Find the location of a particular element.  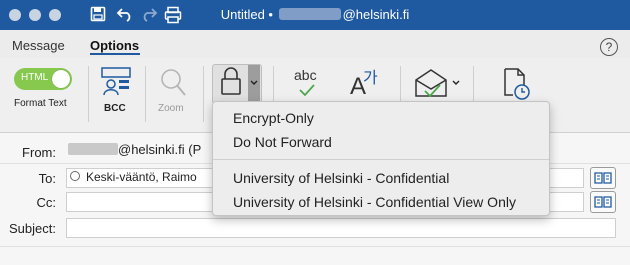

format-text-toggle: HTML is located at coordinates (43, 79).